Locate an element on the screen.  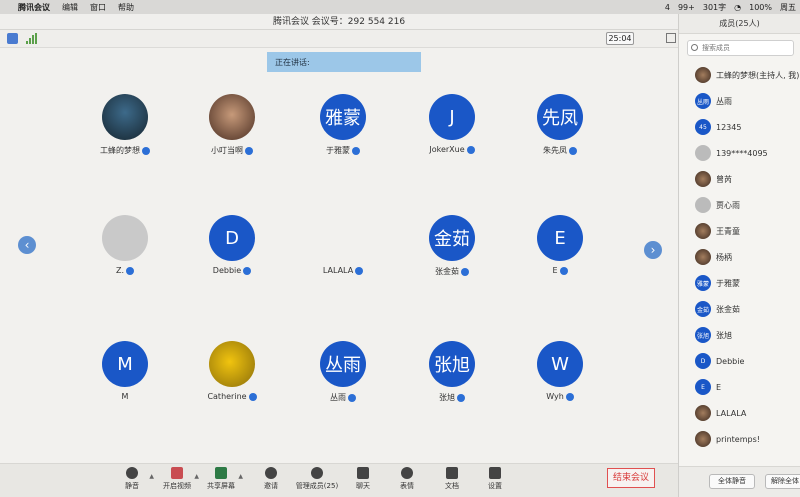
participant-tile: 先凤 朱先凤 is located at coordinates (560, 125).